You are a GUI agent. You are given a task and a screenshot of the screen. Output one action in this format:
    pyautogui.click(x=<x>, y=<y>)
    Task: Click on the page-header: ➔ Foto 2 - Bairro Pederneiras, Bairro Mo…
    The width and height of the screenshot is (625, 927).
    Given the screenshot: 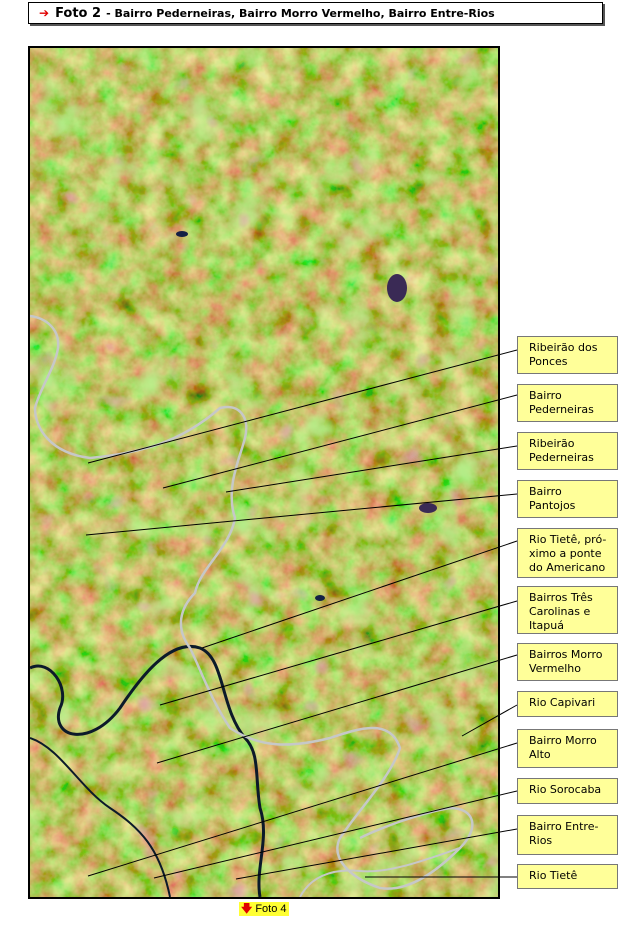 What is the action you would take?
    pyautogui.click(x=315, y=13)
    